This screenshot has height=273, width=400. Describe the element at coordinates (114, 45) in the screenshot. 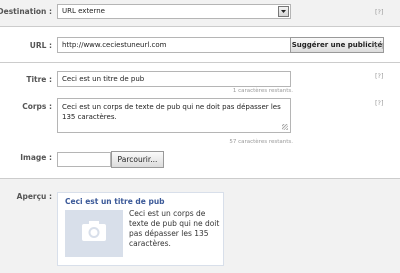

I see `url-value: http://www.ceciestuneurl.com` at that location.